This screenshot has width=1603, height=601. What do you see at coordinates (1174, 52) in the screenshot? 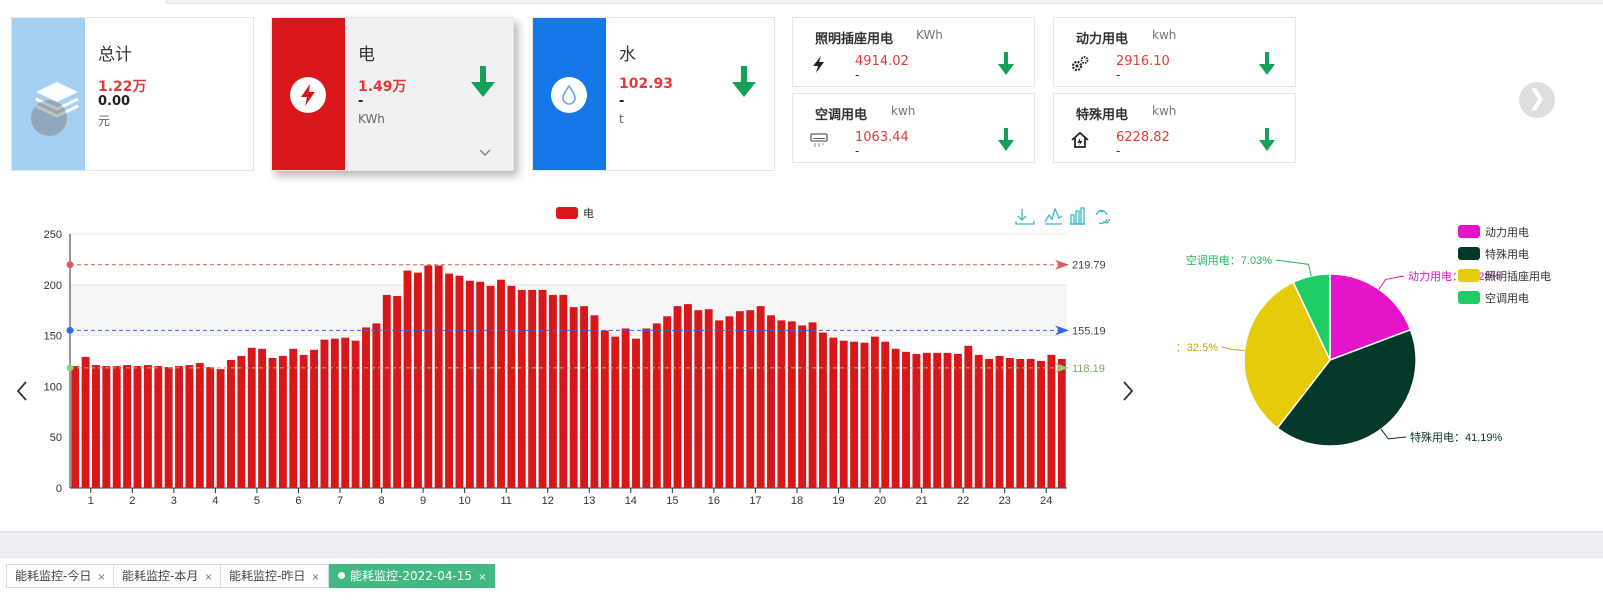
I see `power-card: 动力用电 kwh 2916.10 -` at bounding box center [1174, 52].